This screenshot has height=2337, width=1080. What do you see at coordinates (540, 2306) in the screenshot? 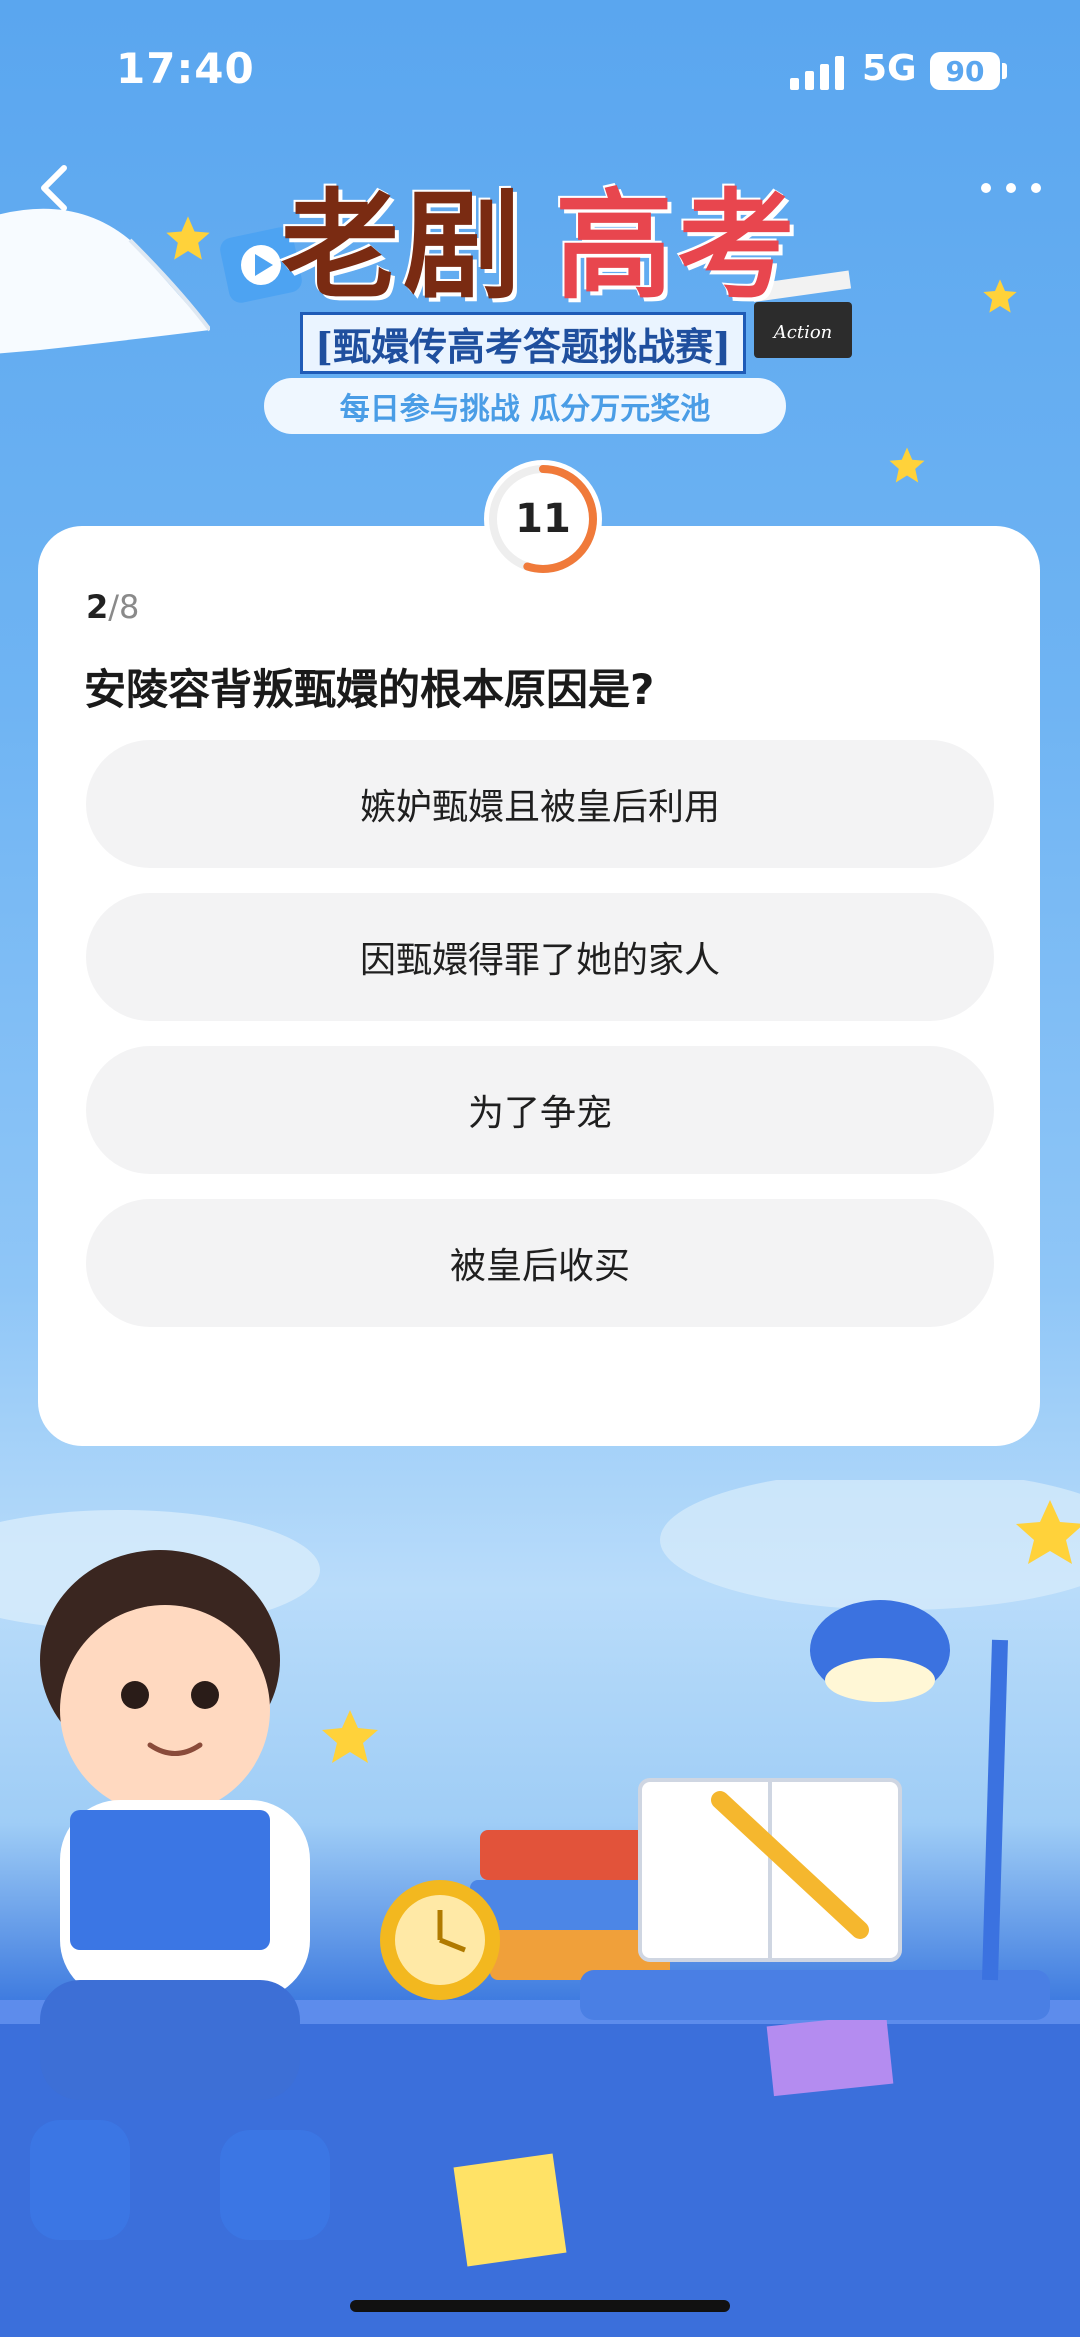
I see `home-indicator` at bounding box center [540, 2306].